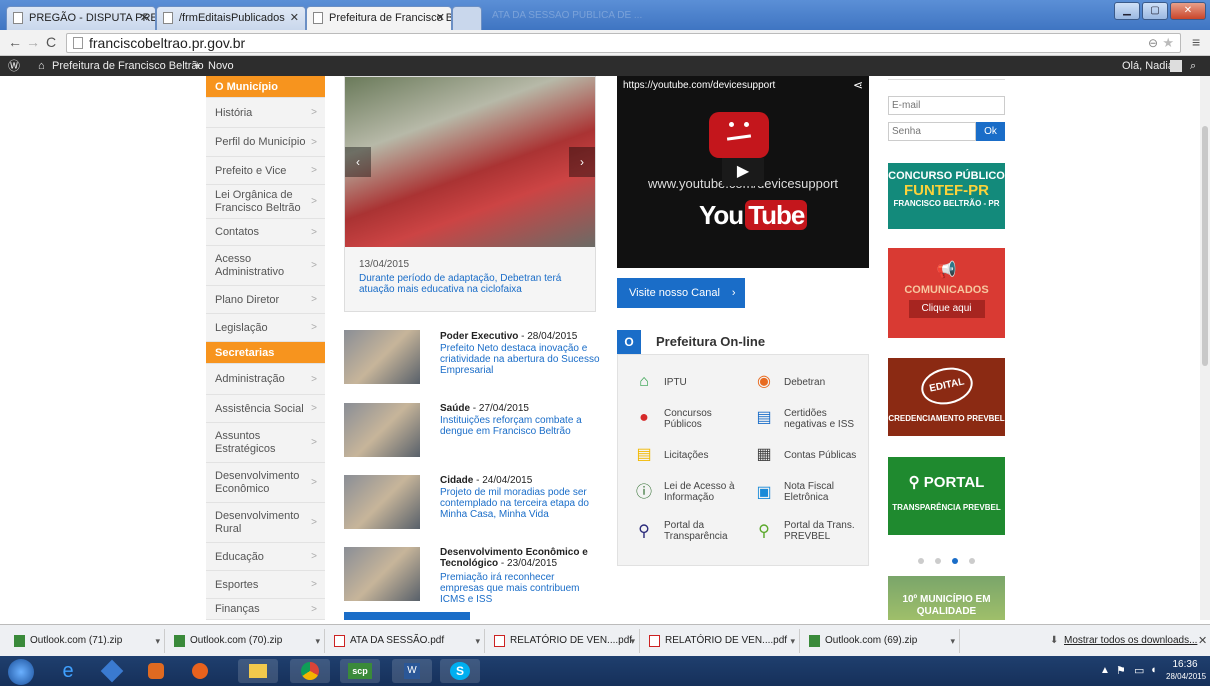 The width and height of the screenshot is (1210, 686). What do you see at coordinates (358, 162) in the screenshot?
I see `chevron-left-icon: ‹` at bounding box center [358, 162].